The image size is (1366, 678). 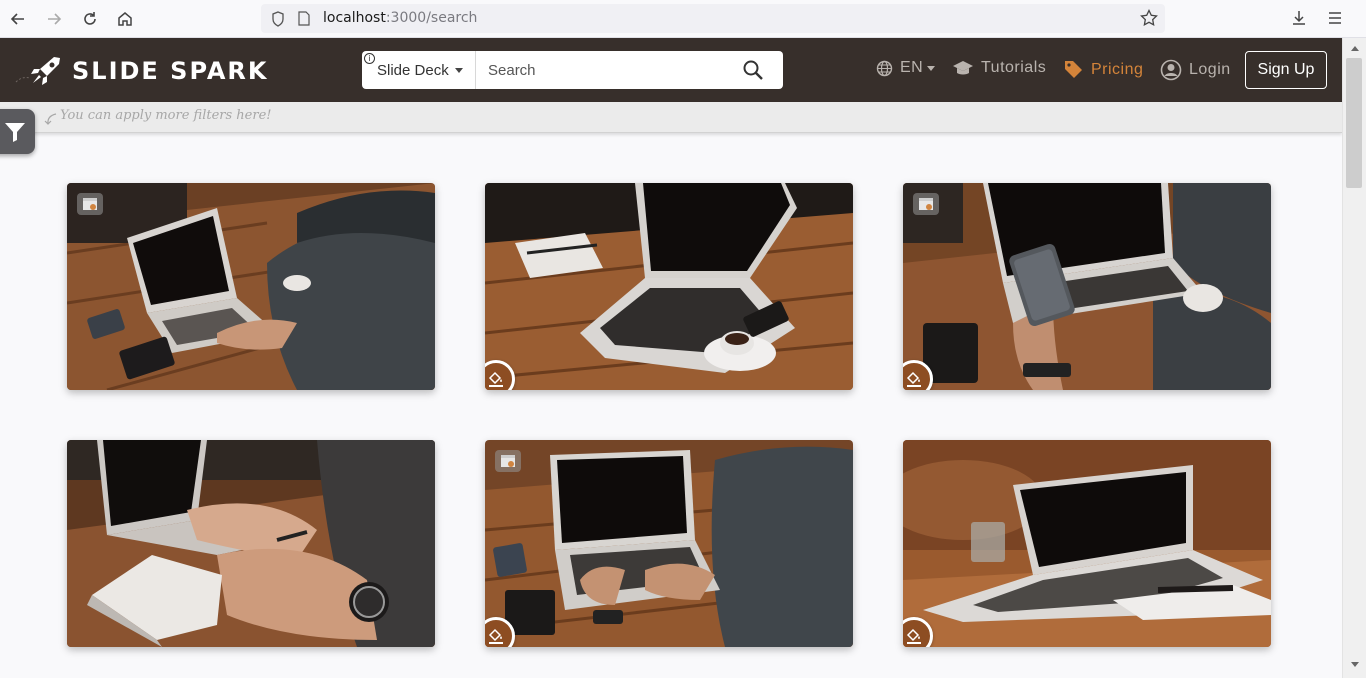 I want to click on search-icon, so click(x=753, y=70).